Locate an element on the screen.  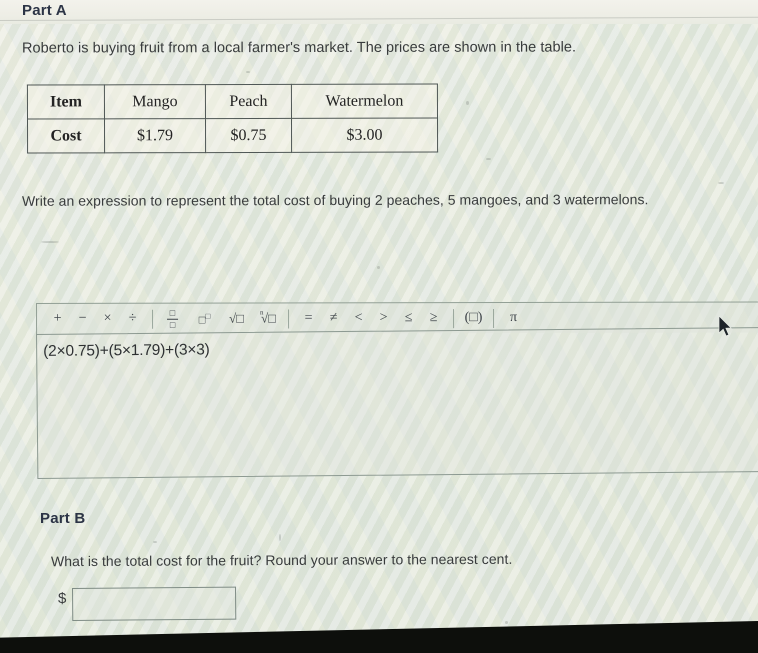
fraction-button: □ □ is located at coordinates (172, 318).